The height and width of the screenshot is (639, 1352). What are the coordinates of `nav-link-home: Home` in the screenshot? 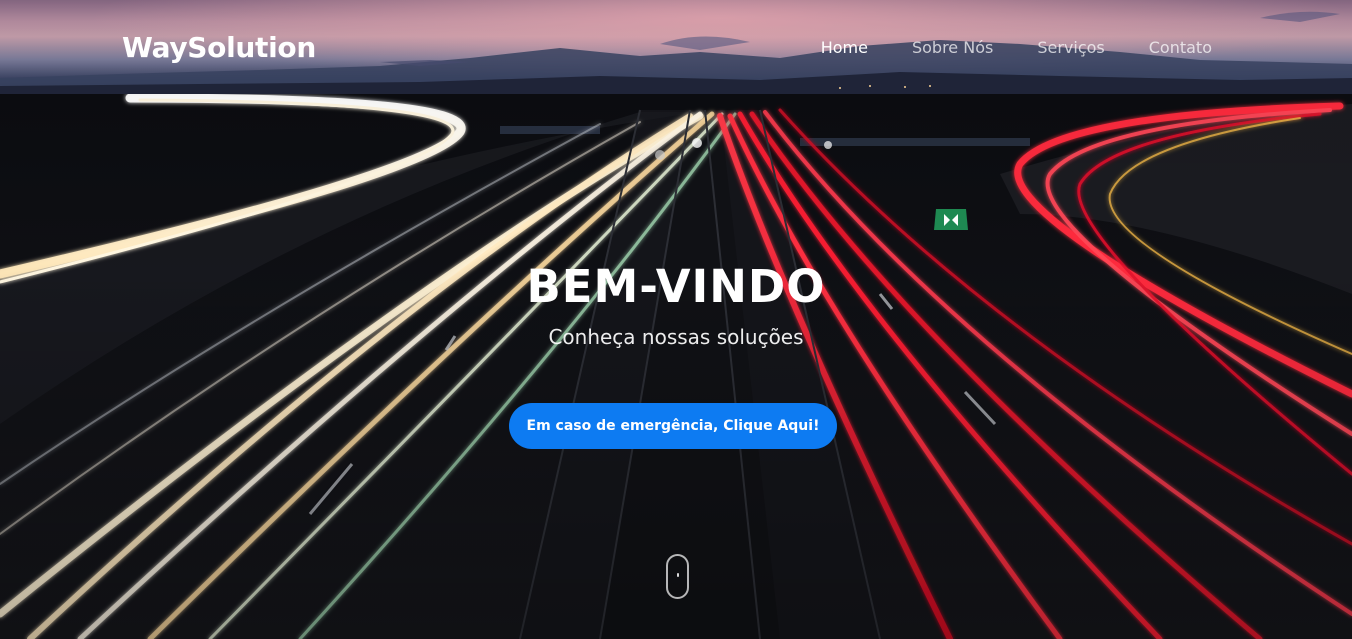 It's located at (844, 47).